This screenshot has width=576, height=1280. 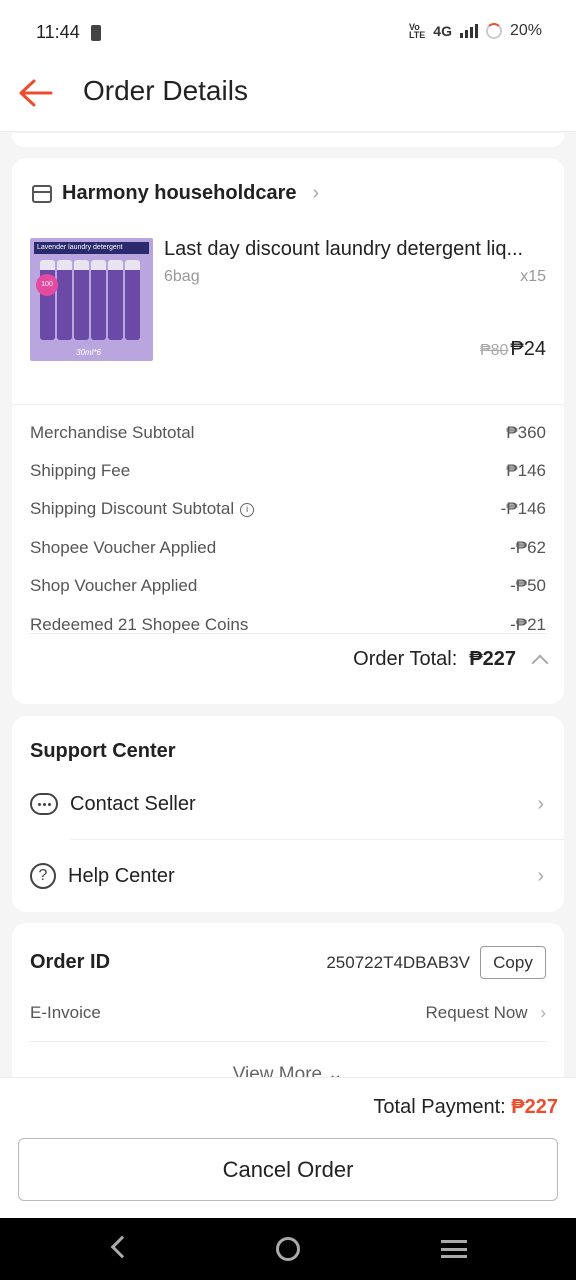 What do you see at coordinates (47, 285) in the screenshot?
I see `product-image-badge: 100` at bounding box center [47, 285].